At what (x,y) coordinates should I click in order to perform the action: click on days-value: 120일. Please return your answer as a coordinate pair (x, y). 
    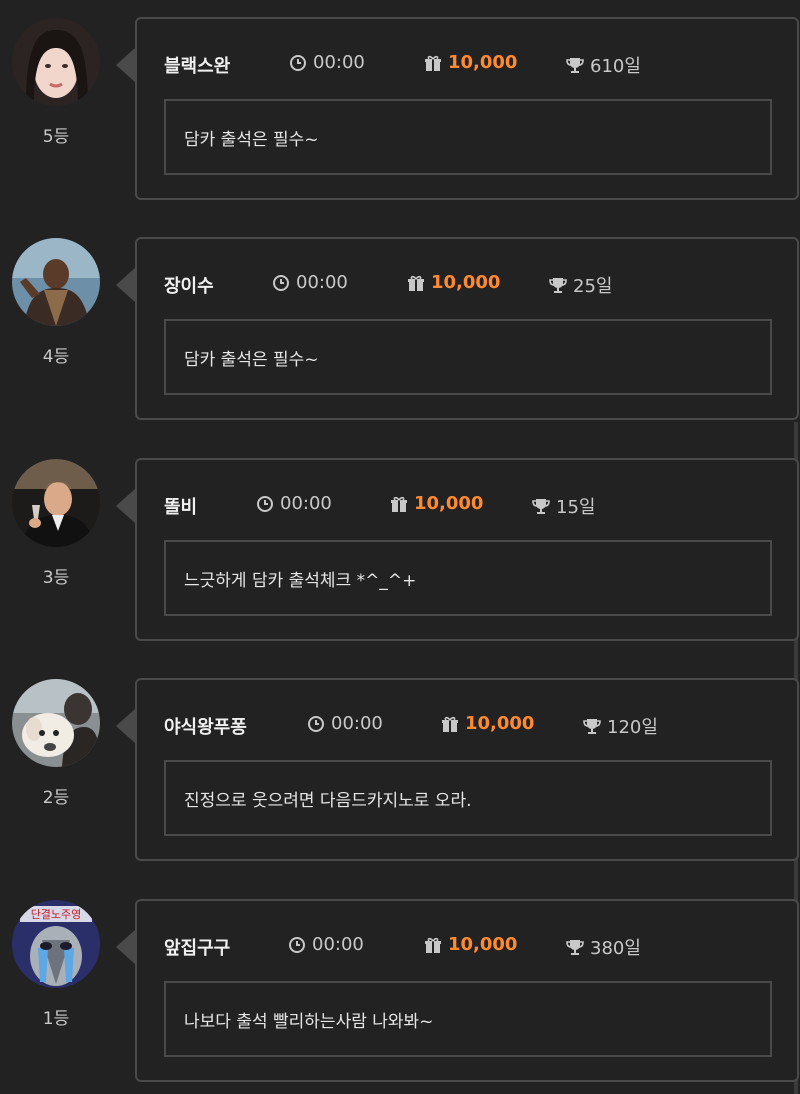
    Looking at the image, I should click on (632, 727).